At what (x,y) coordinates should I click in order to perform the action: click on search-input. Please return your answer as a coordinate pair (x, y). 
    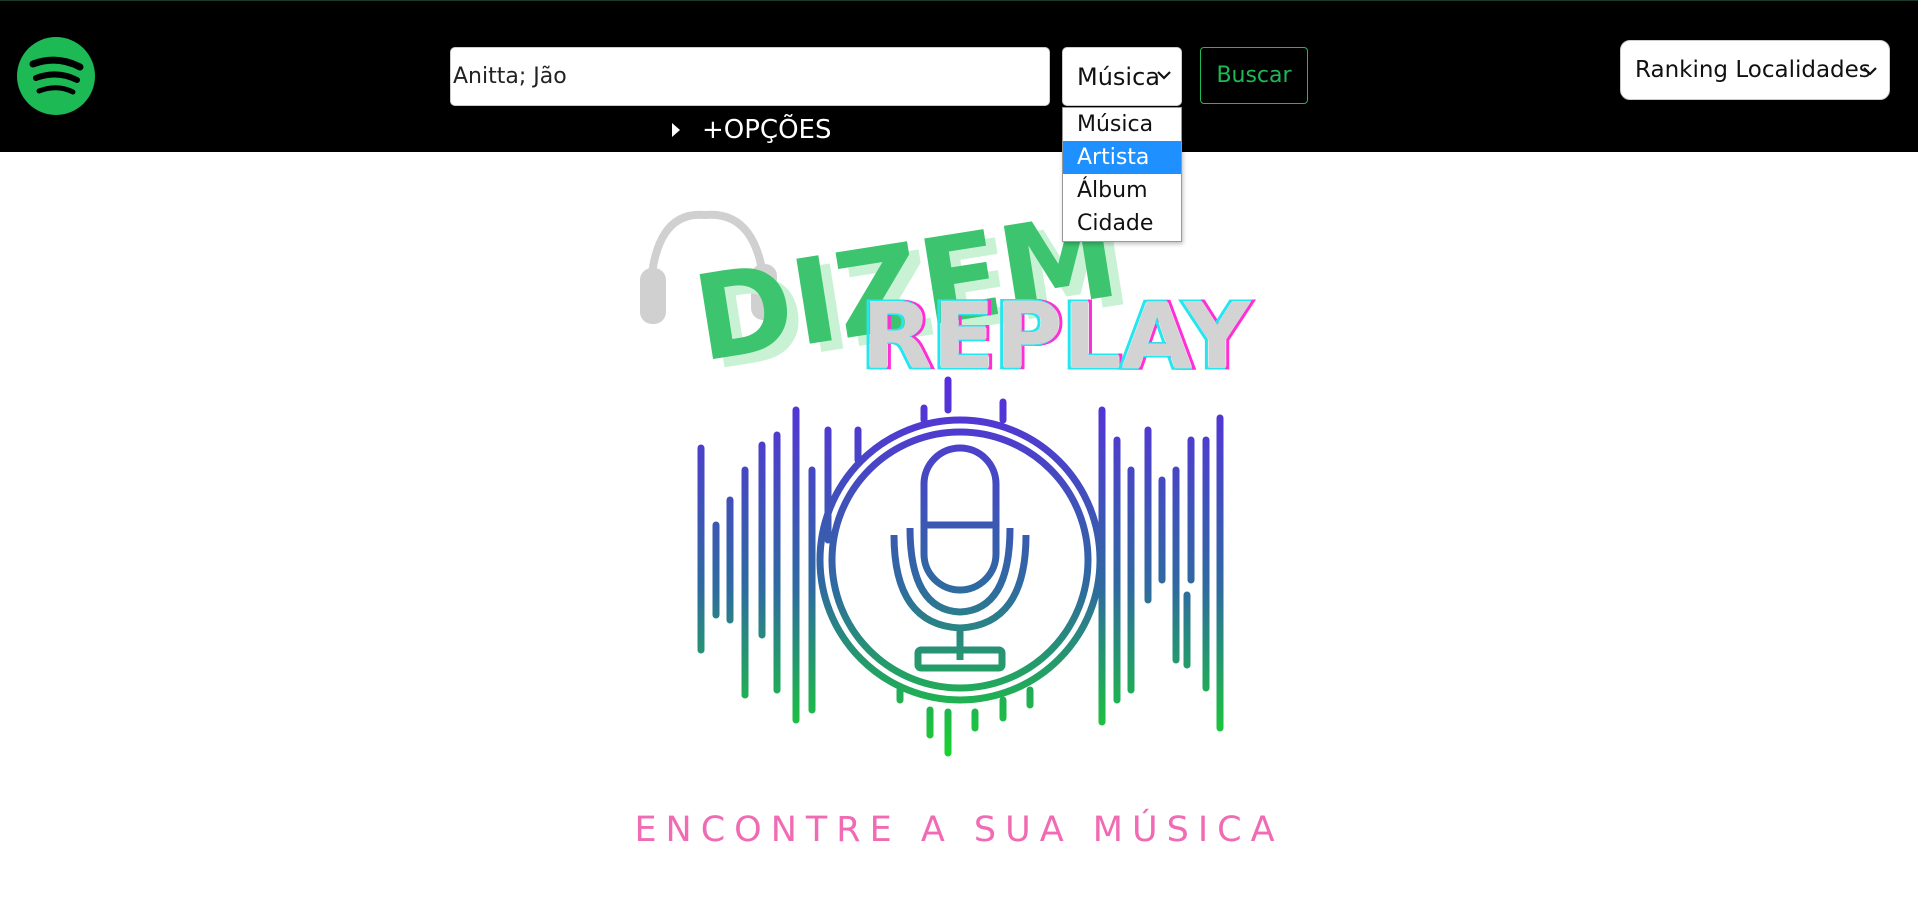
    Looking at the image, I should click on (750, 76).